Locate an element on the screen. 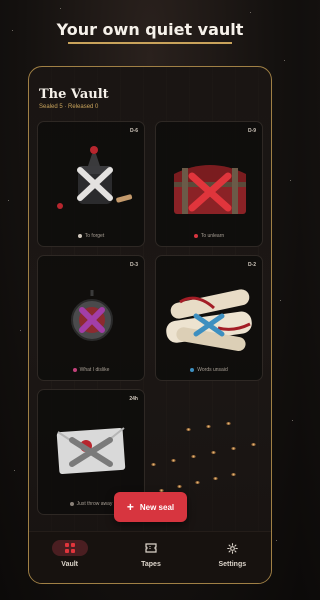 This screenshot has height=600, width=320. vault-card: D-2 Words unsaid is located at coordinates (209, 318).